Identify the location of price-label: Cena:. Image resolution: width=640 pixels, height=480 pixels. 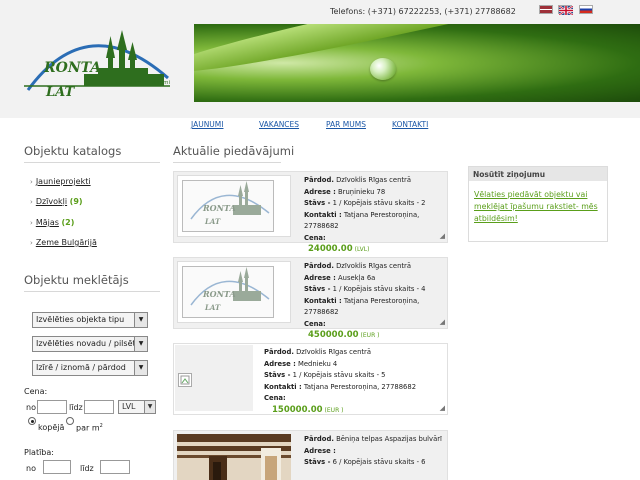
(36, 391).